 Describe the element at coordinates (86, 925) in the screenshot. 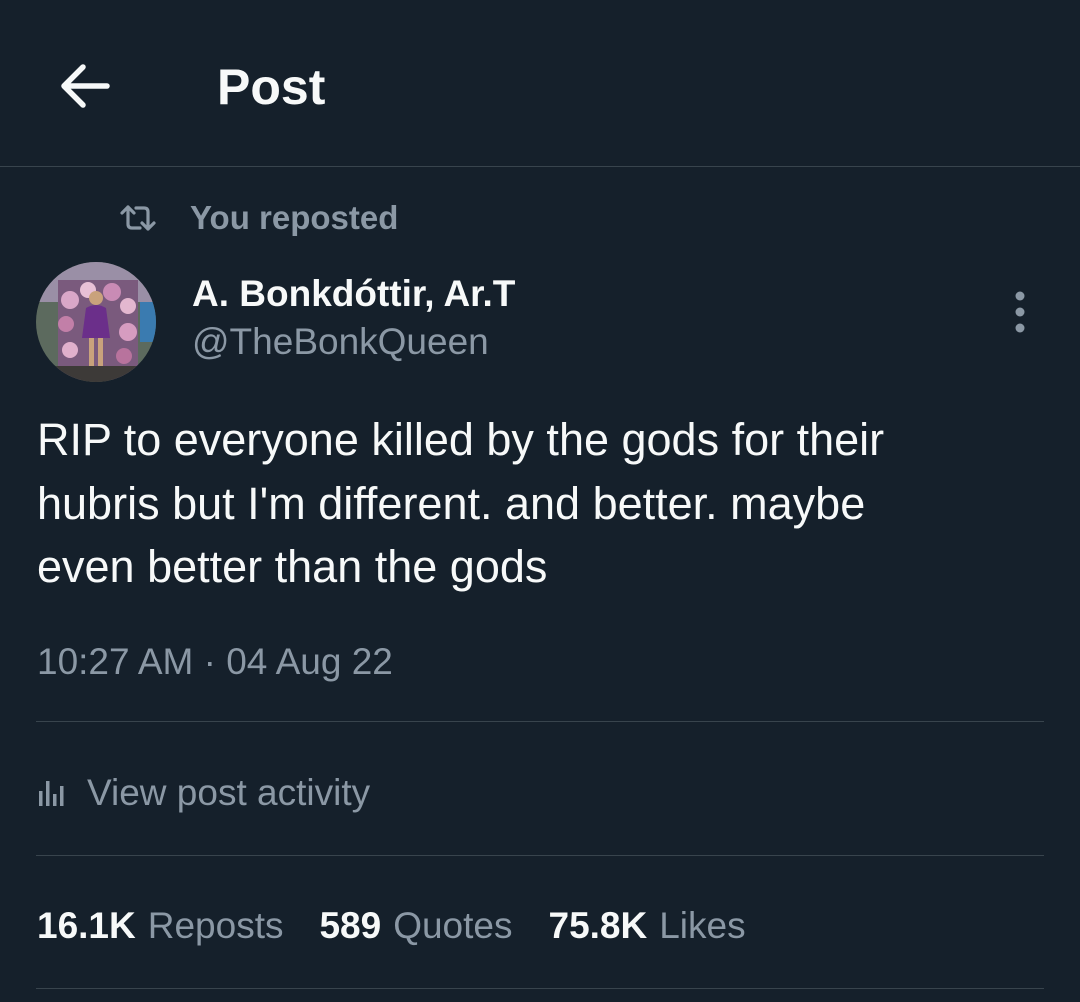

I see `reposts-count: 16.1K` at that location.